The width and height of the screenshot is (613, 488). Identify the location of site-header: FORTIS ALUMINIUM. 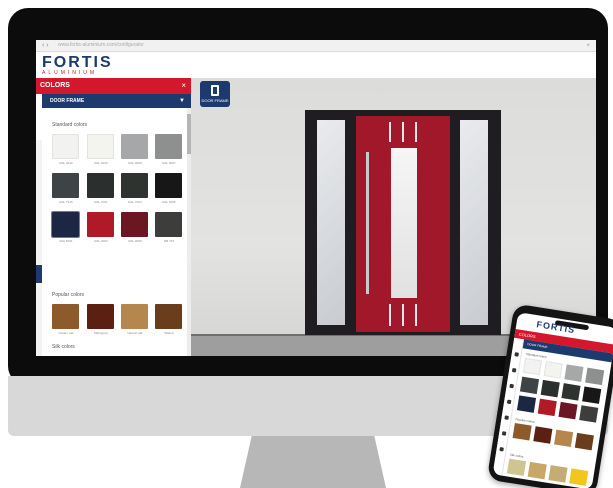
(316, 65).